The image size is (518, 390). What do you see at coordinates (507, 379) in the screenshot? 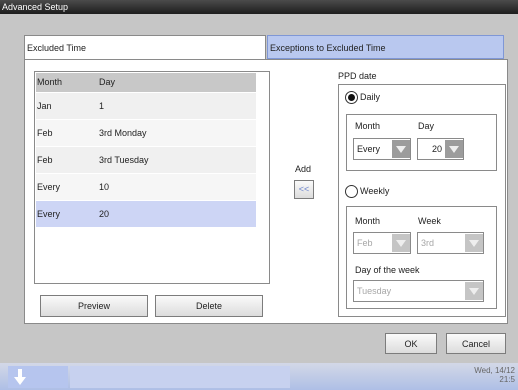
I see `clock-time: 21:5` at bounding box center [507, 379].